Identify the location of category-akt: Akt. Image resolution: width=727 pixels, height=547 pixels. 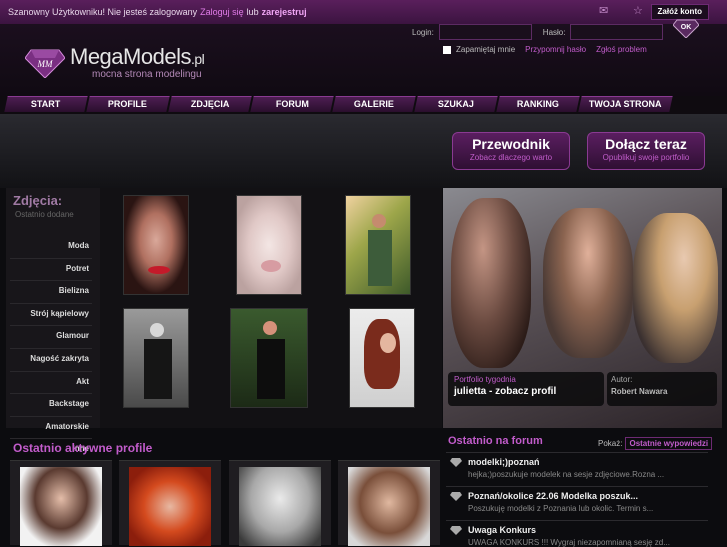
(51, 383).